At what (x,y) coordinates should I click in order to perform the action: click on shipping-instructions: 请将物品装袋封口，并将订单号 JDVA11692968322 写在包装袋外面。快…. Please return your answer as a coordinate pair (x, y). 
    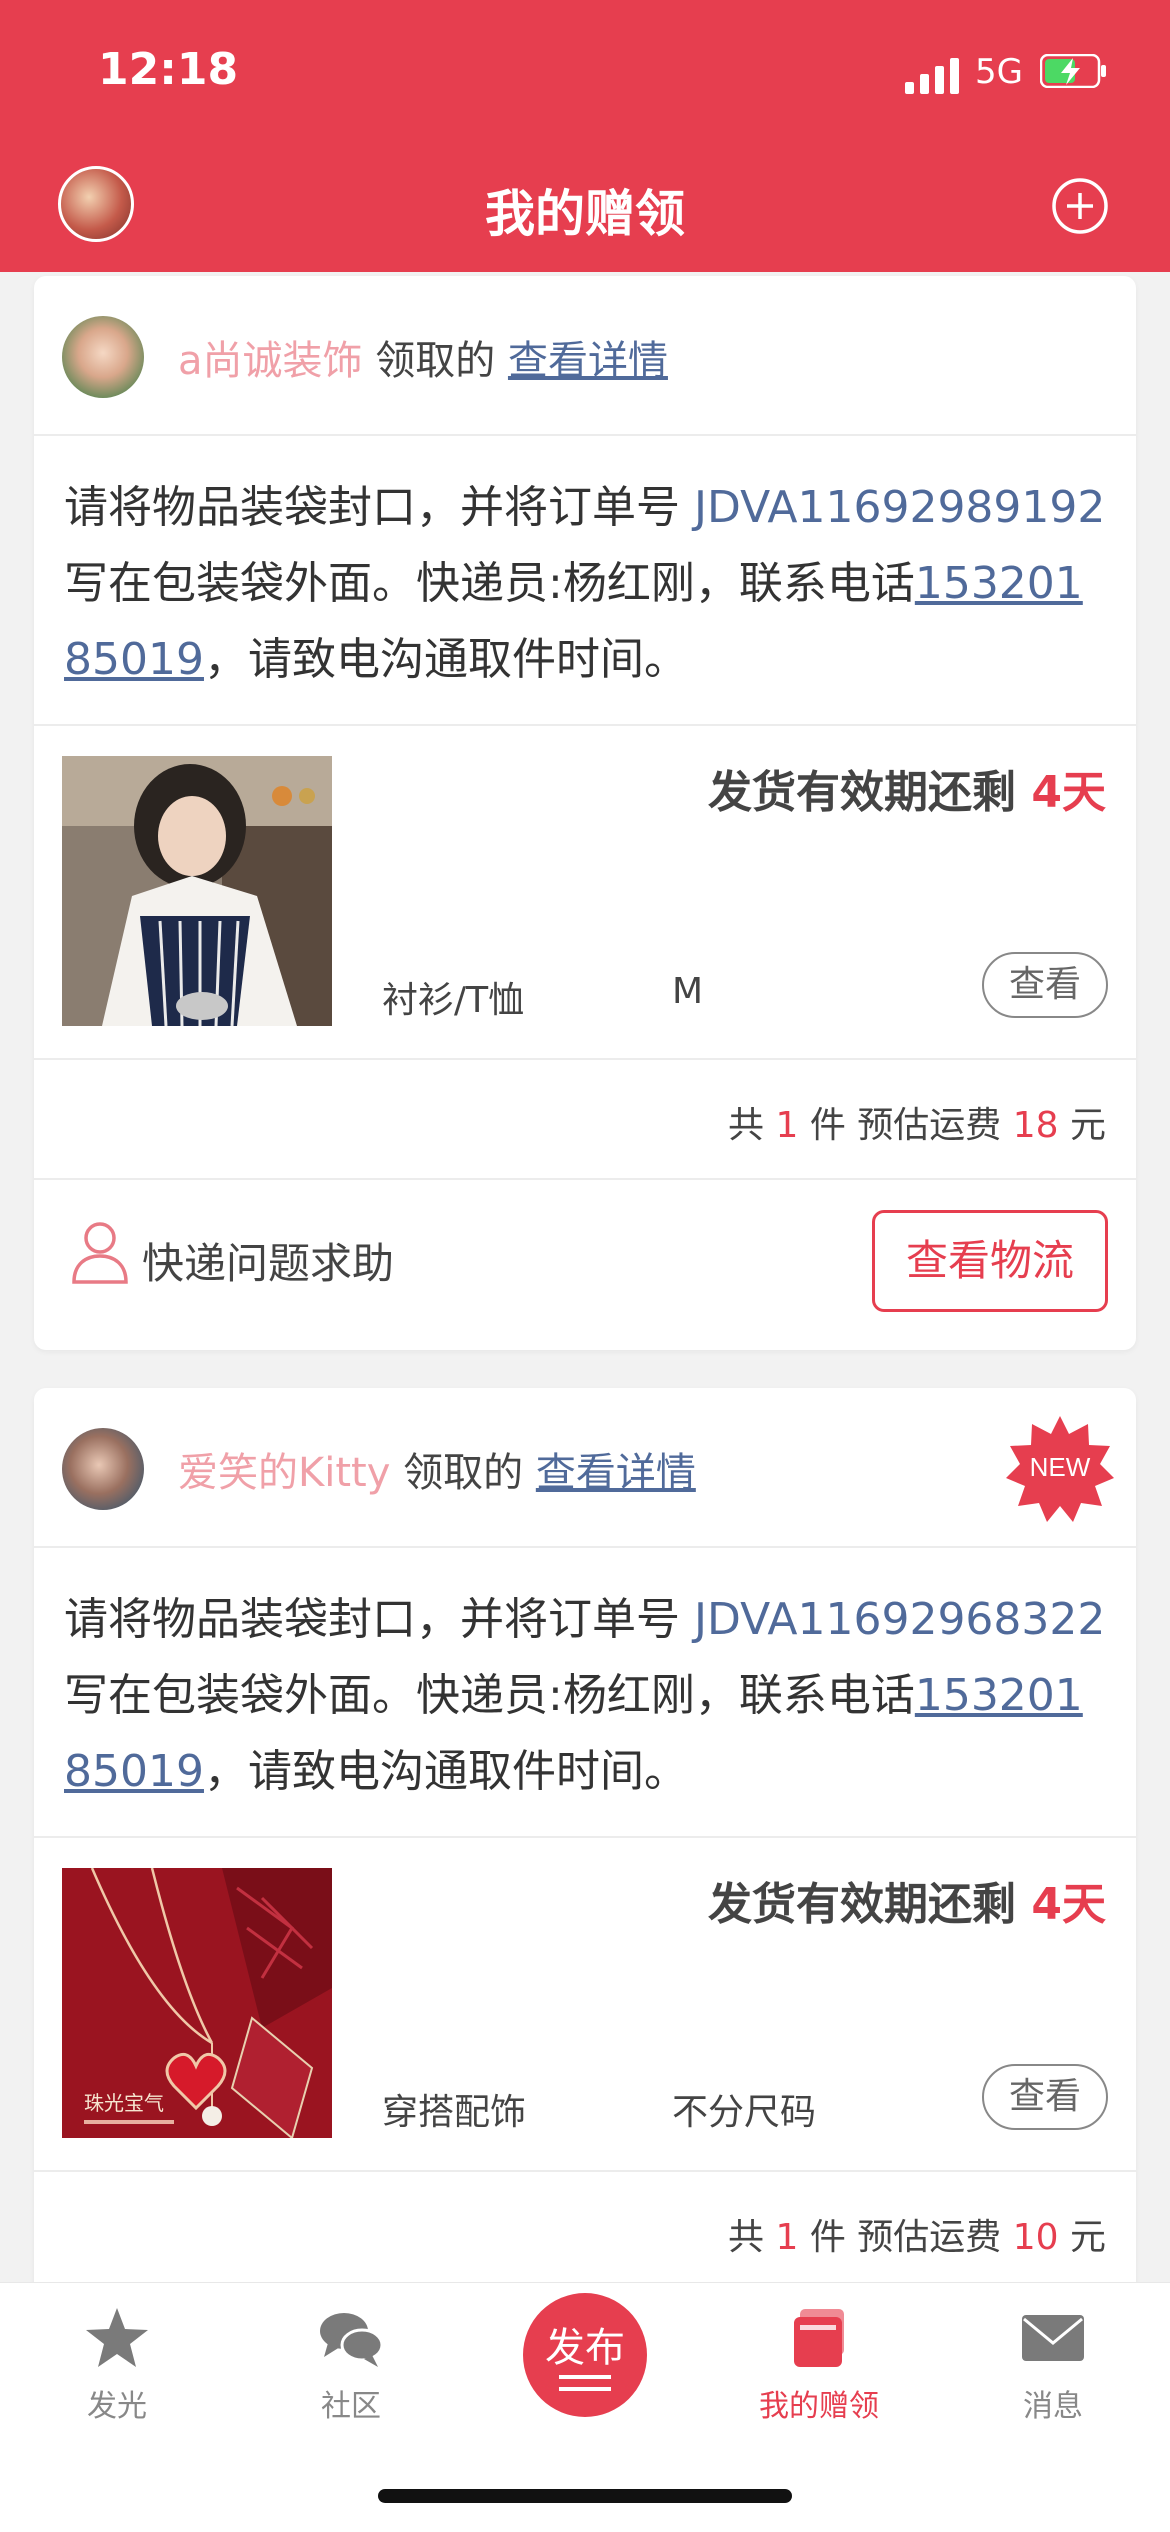
    Looking at the image, I should click on (585, 1693).